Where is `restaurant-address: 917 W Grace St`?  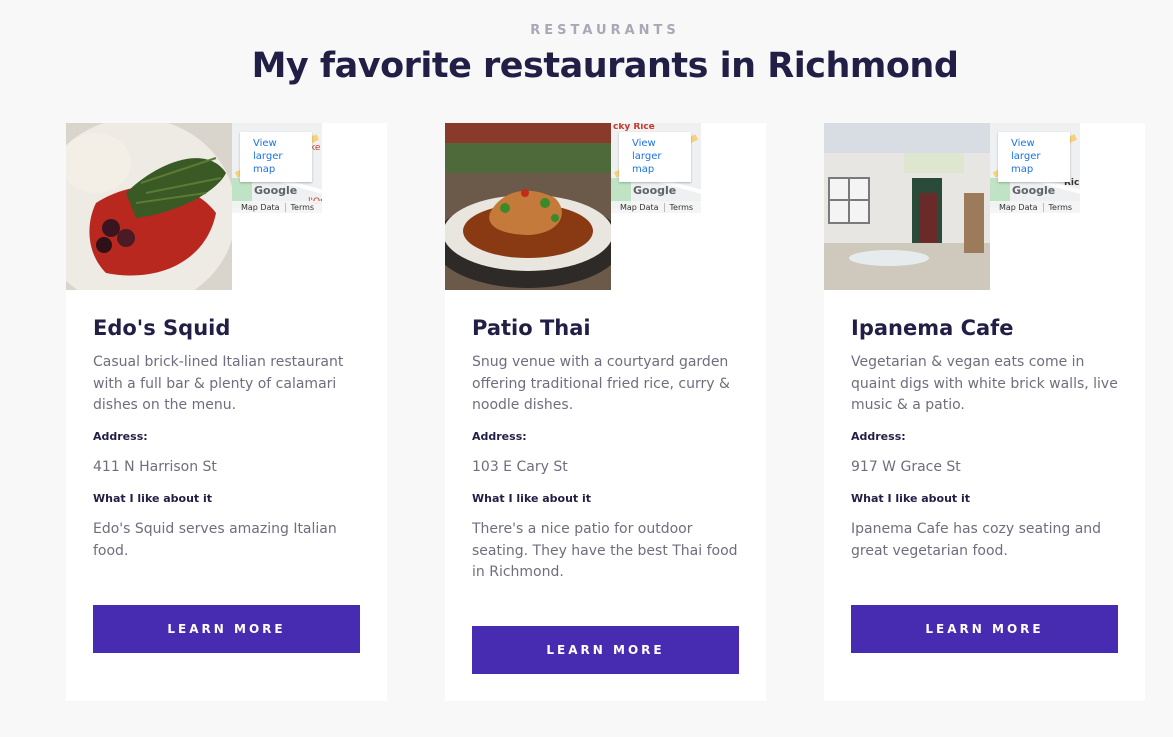 restaurant-address: 917 W Grace St is located at coordinates (906, 467).